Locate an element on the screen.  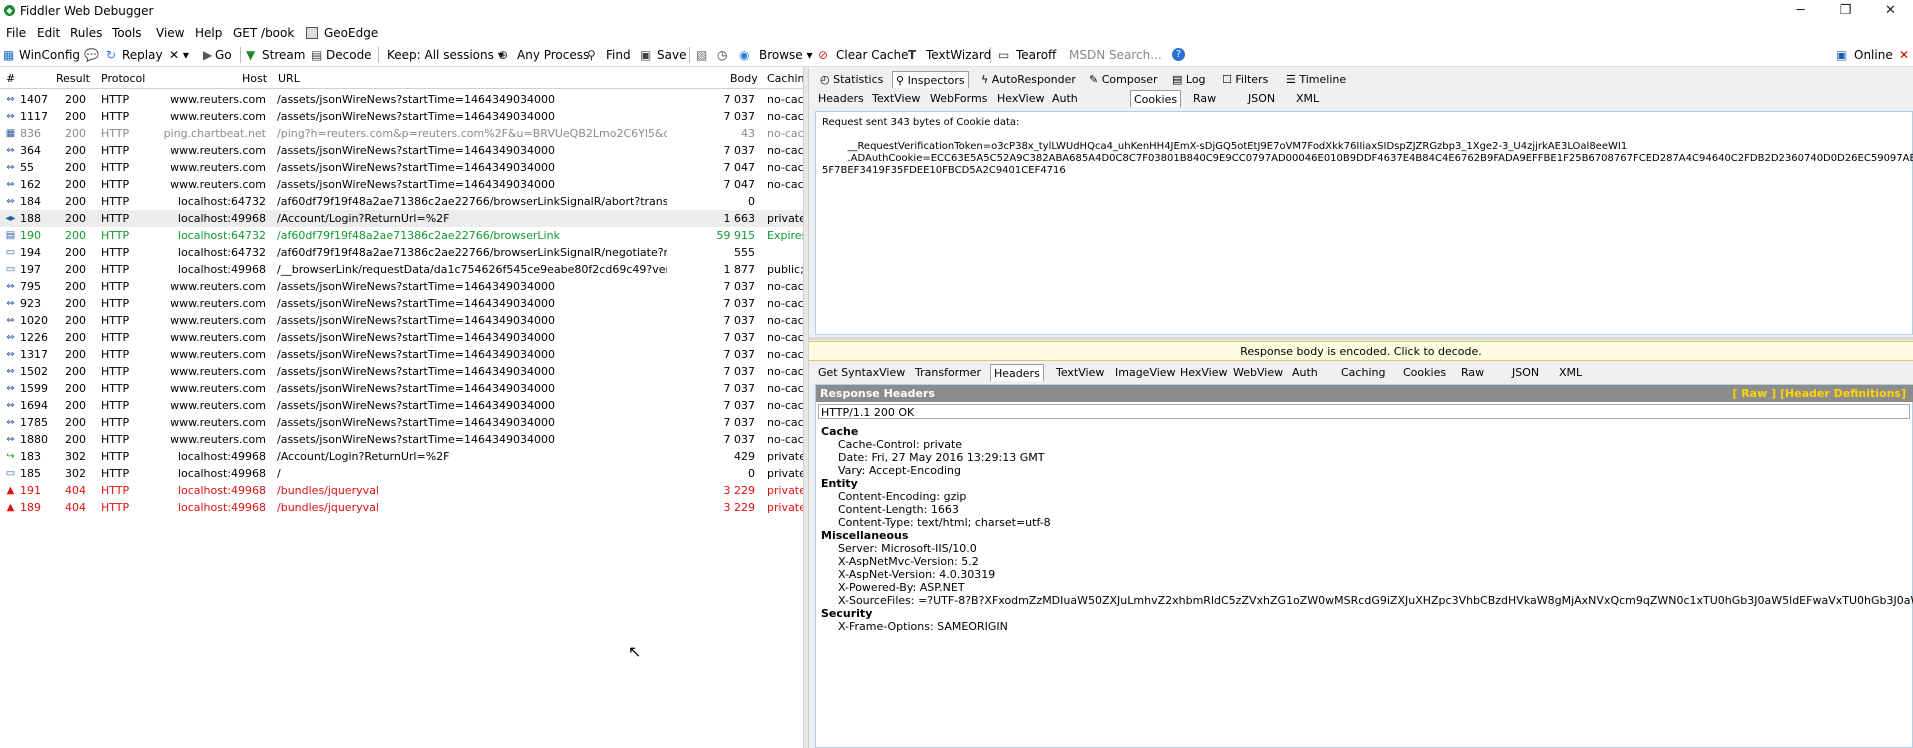
req-tab-auth: Auth is located at coordinates (1065, 98).